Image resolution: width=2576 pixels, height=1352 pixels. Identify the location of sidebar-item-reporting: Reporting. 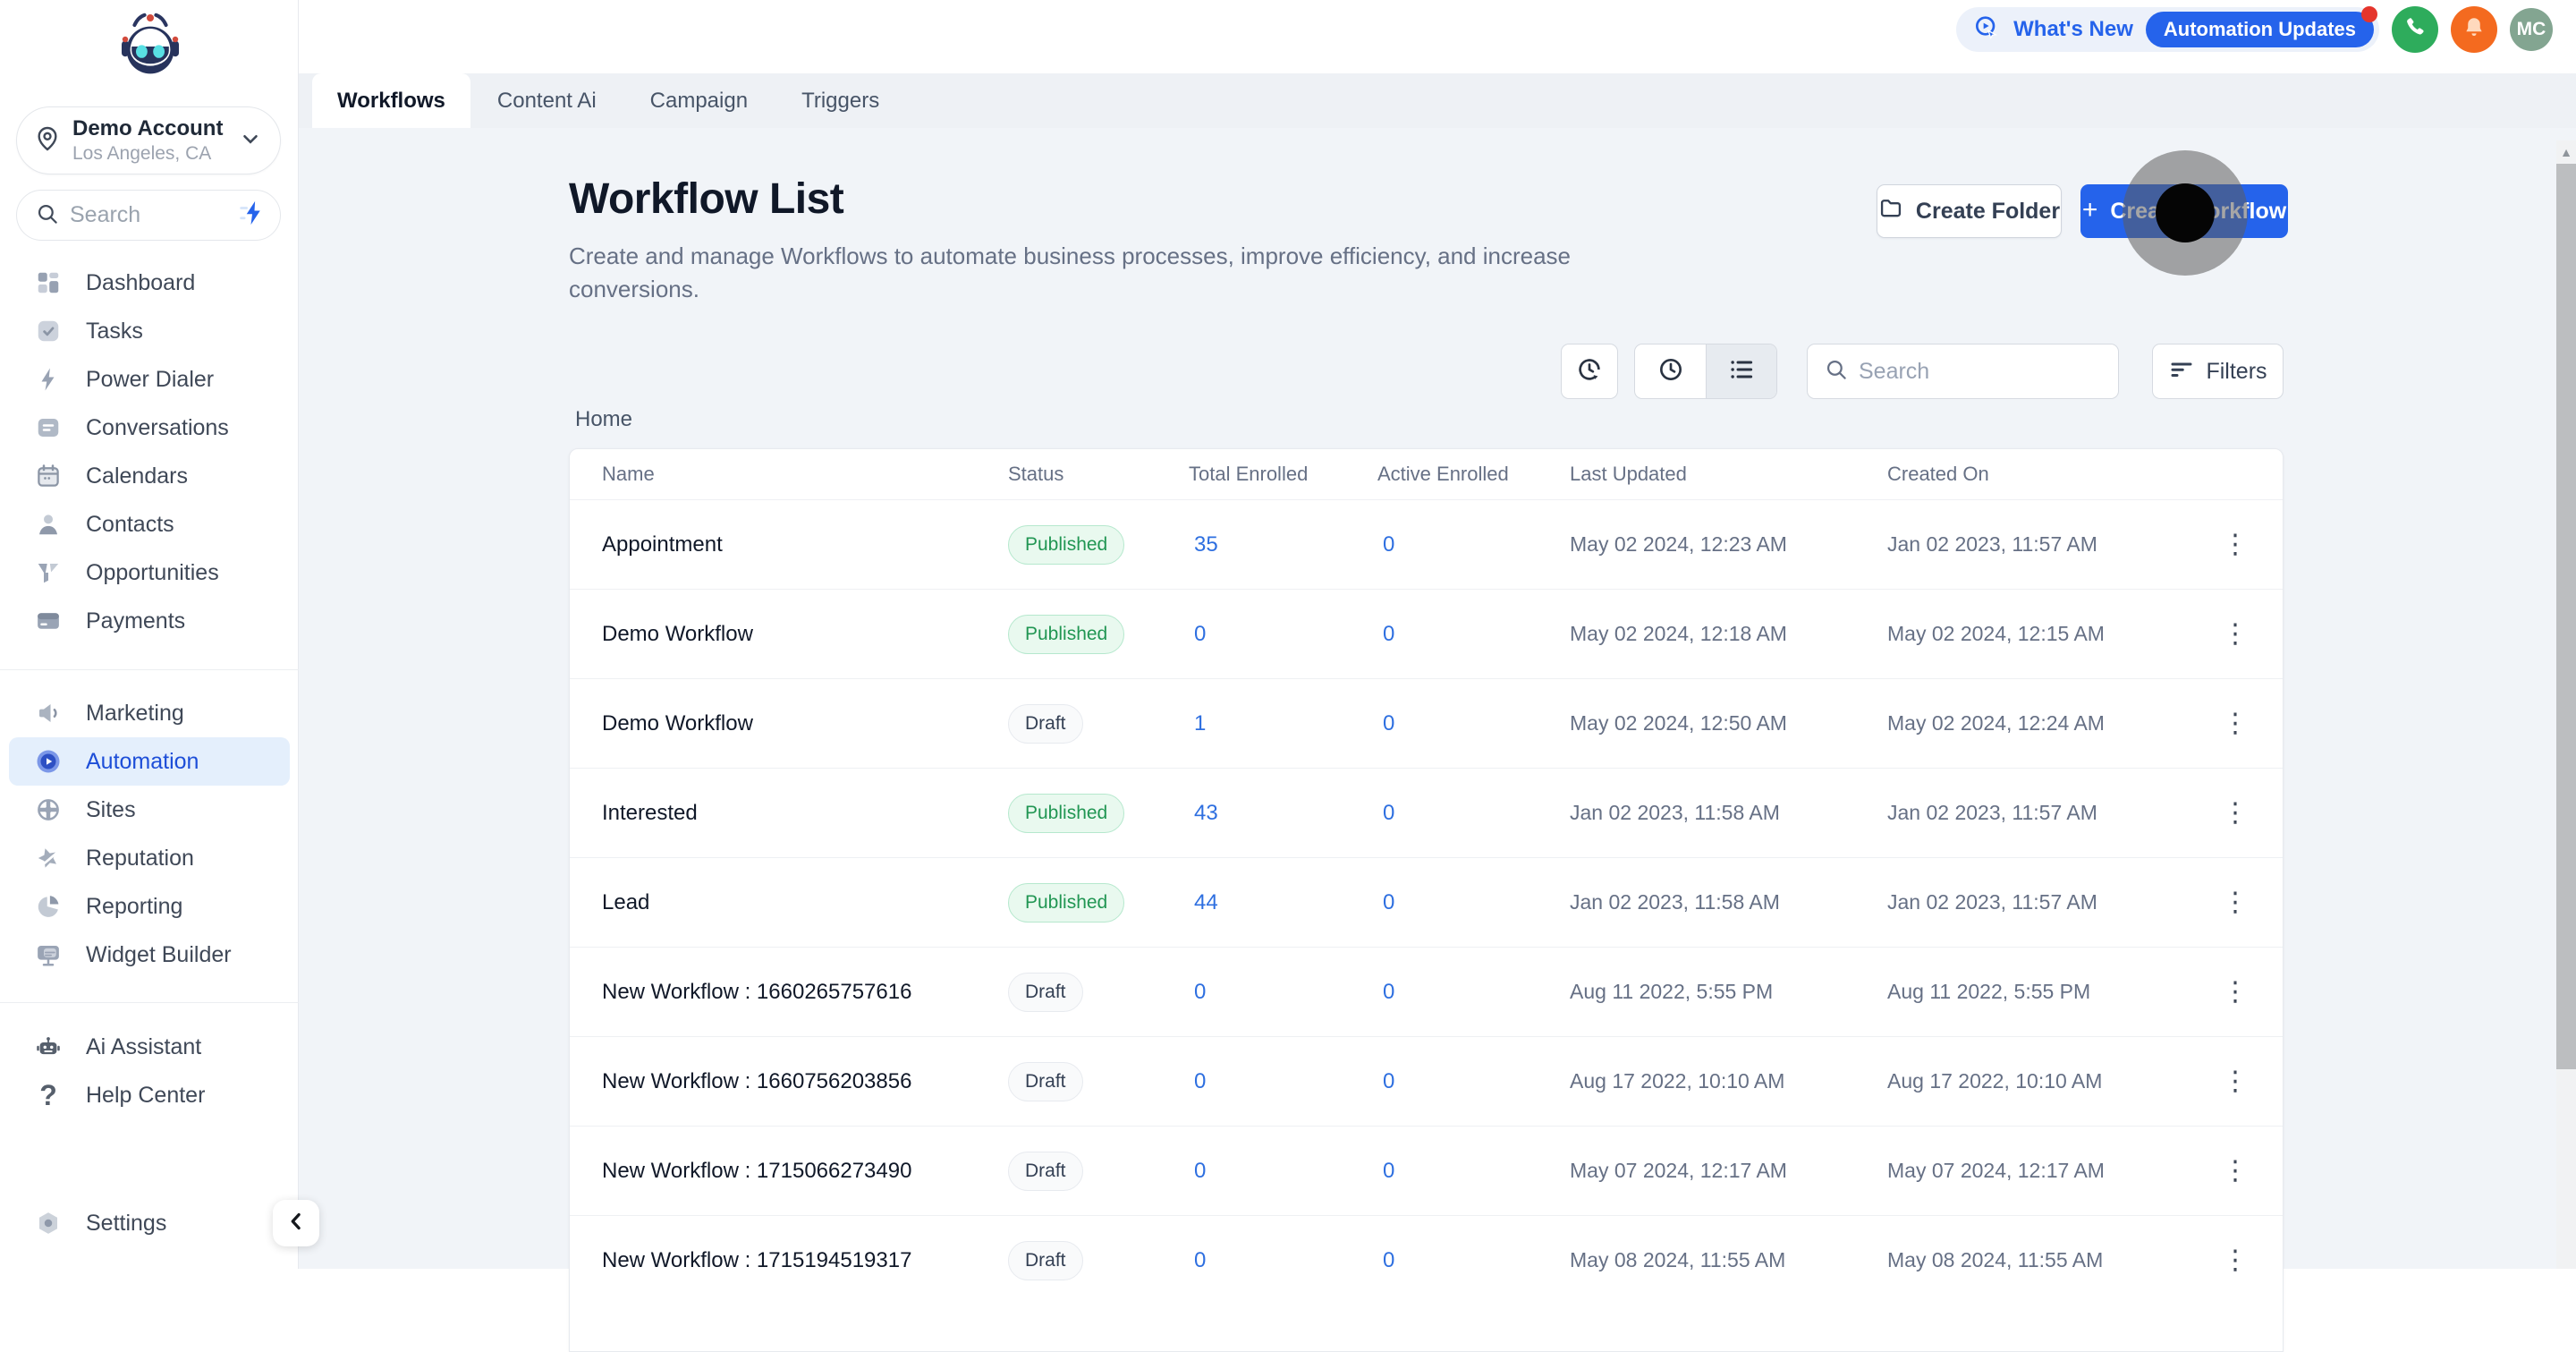
(149, 906).